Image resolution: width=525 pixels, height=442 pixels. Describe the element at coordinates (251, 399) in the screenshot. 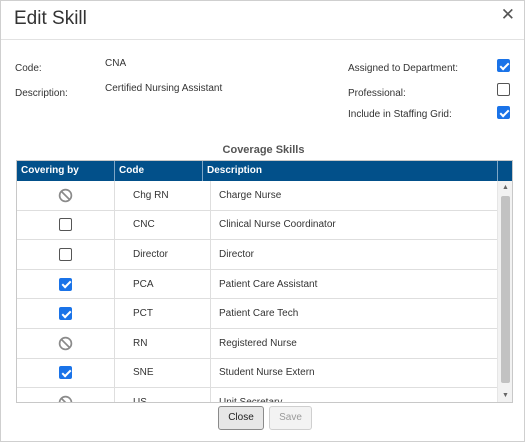

I see `description-cell: Unit Secretary` at that location.